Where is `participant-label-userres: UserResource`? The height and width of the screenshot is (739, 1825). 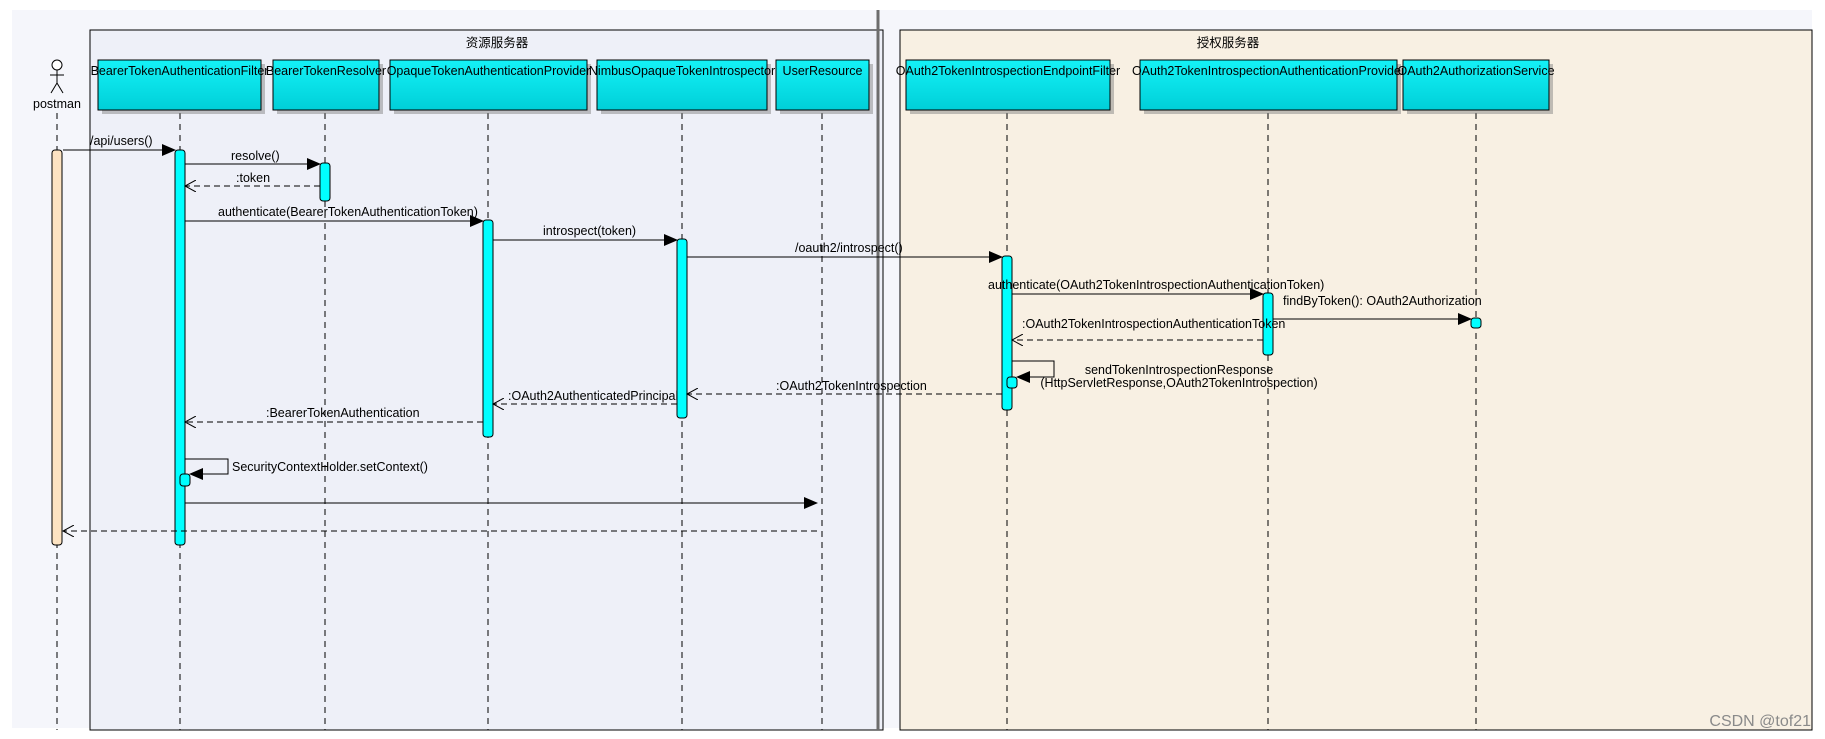
participant-label-userres: UserResource is located at coordinates (823, 71).